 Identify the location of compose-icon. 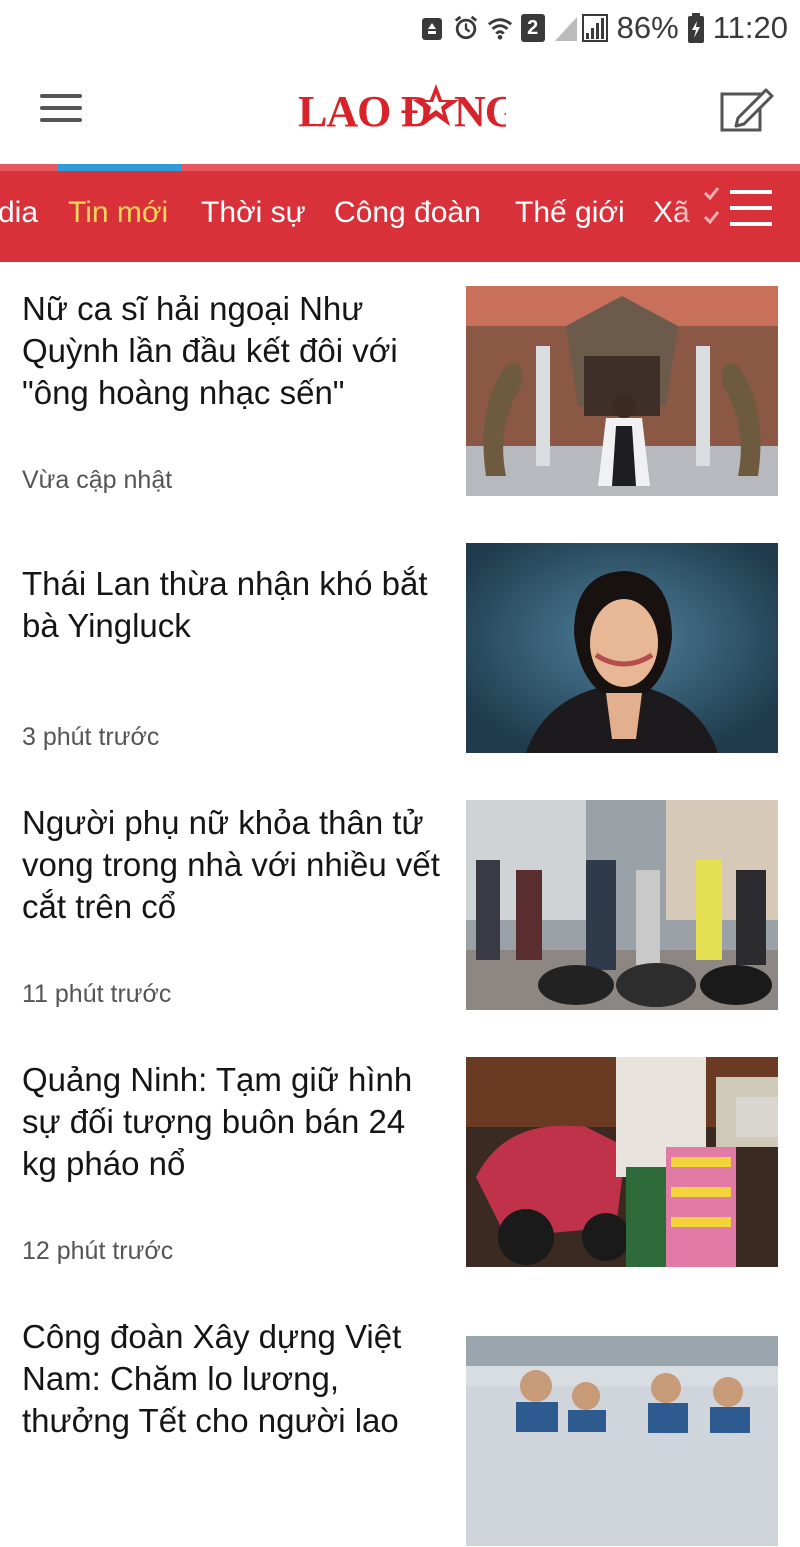
(746, 110).